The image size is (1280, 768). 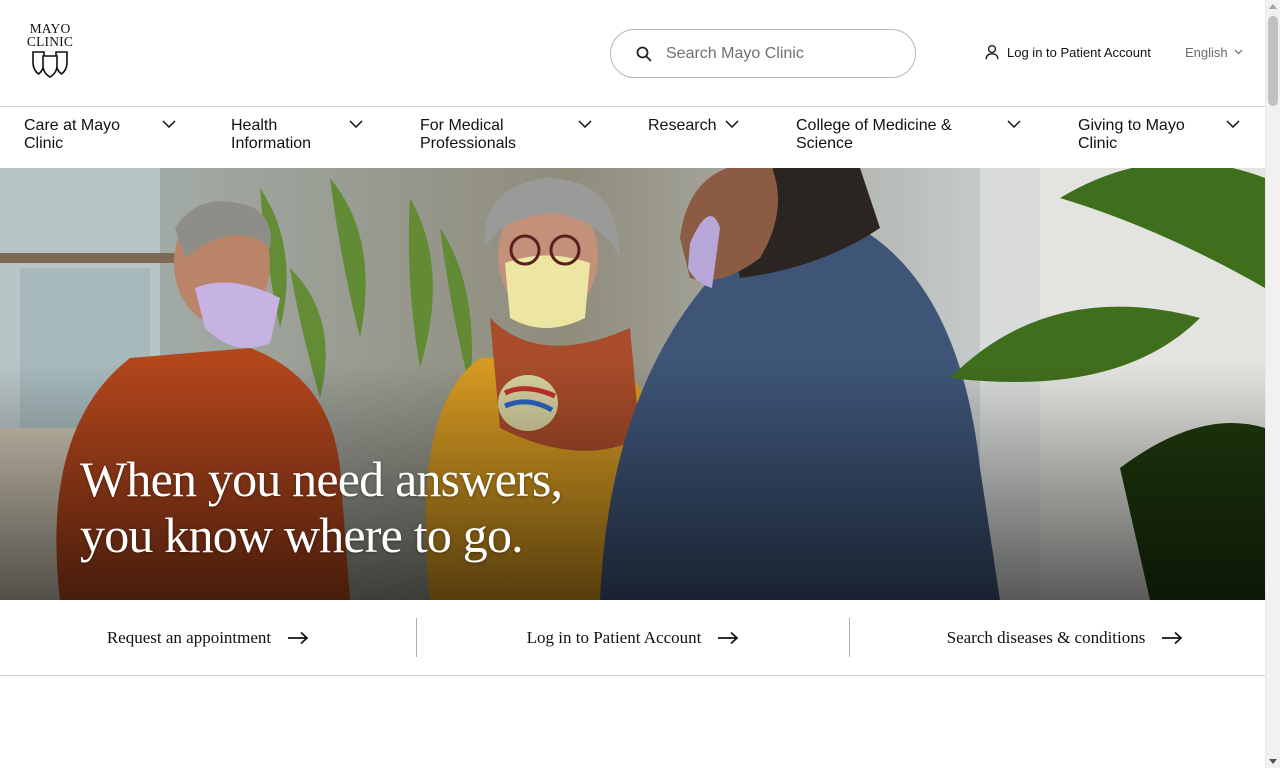 What do you see at coordinates (189, 637) in the screenshot?
I see `quick-link-label: Request an appointment` at bounding box center [189, 637].